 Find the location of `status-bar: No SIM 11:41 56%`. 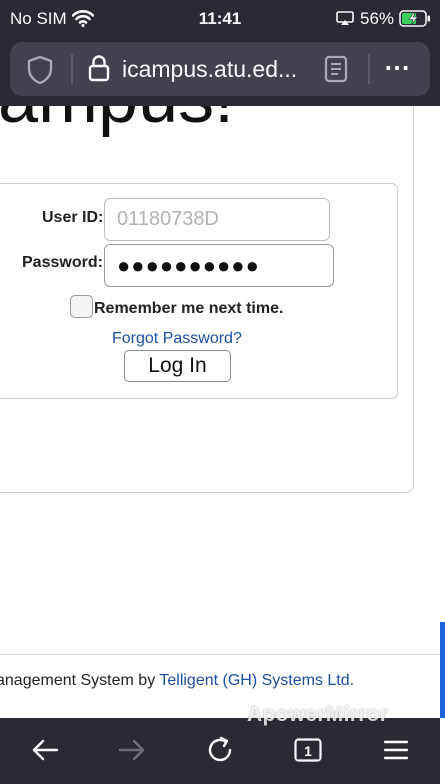

status-bar: No SIM 11:41 56% is located at coordinates (220, 18).